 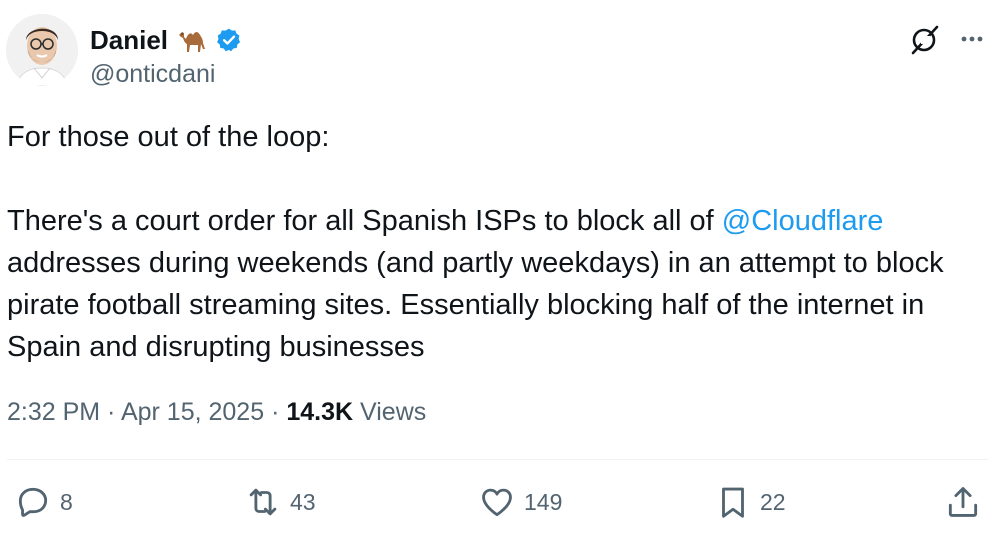 I want to click on bookmark-icon, so click(x=733, y=502).